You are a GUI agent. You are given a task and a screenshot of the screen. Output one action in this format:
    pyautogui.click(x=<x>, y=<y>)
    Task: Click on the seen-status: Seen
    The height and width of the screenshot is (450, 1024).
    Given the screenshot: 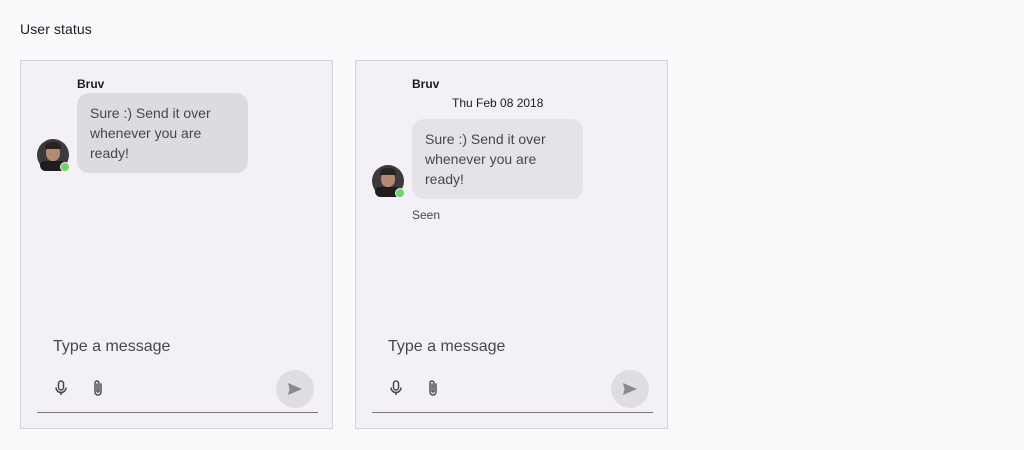 What is the action you would take?
    pyautogui.click(x=426, y=215)
    